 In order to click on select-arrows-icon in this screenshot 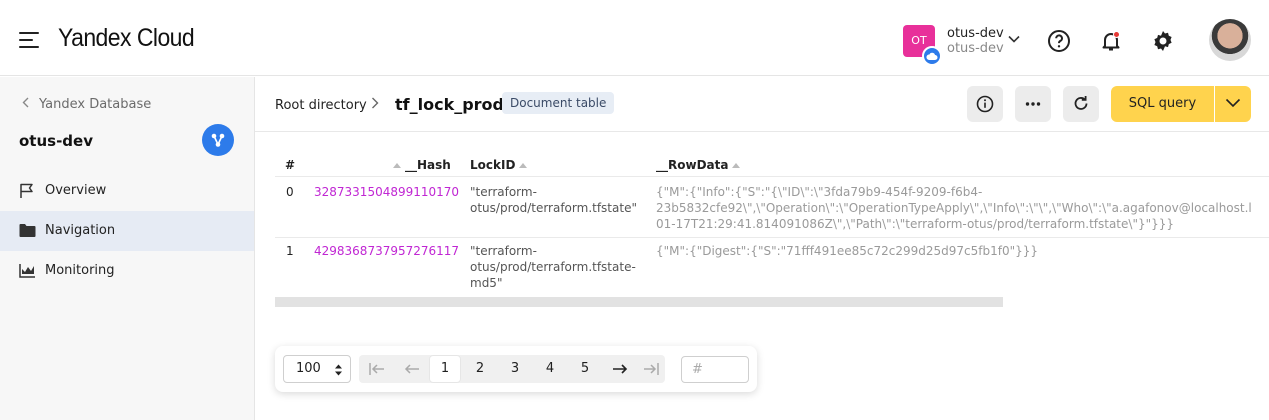, I will do `click(338, 370)`.